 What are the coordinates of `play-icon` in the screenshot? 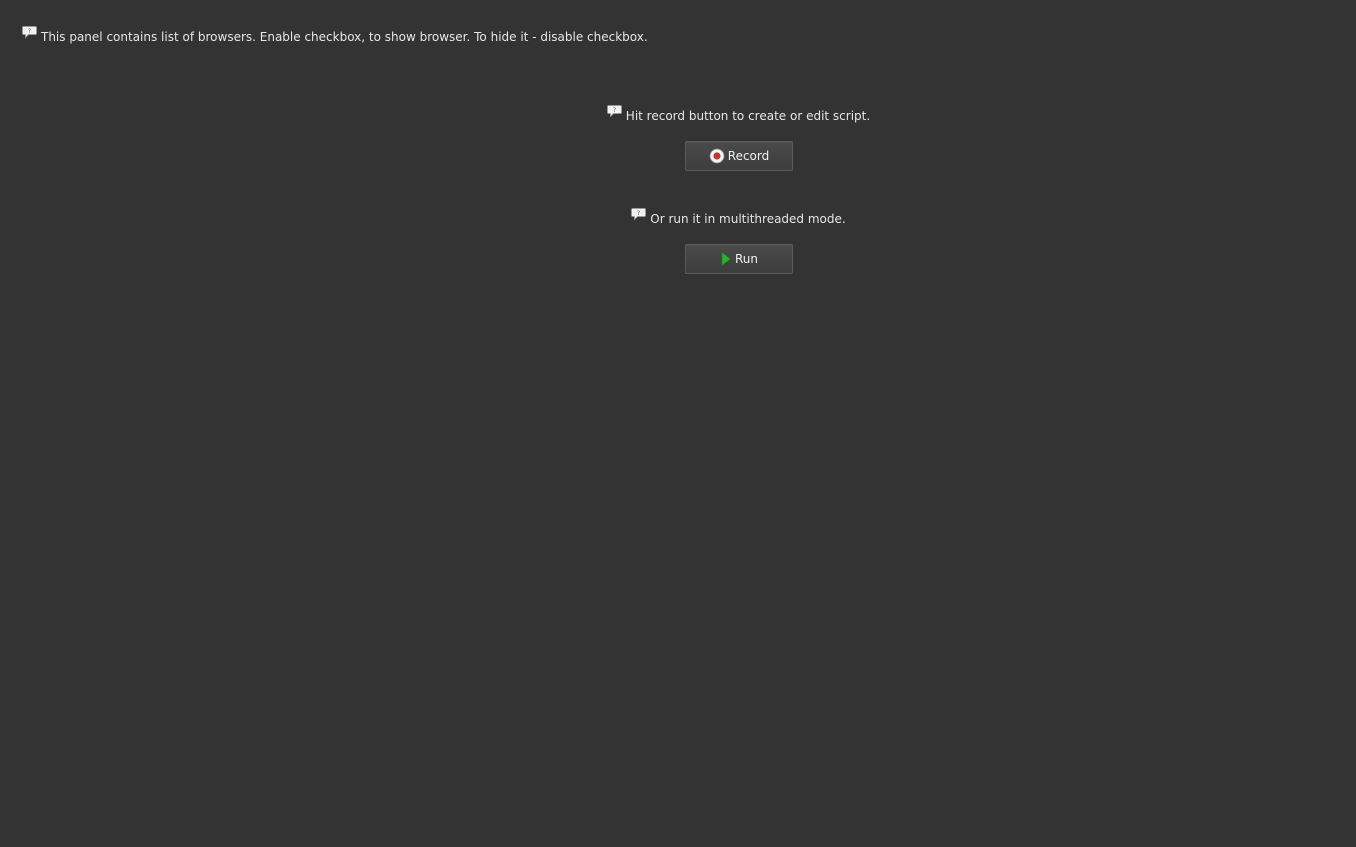 It's located at (726, 259).